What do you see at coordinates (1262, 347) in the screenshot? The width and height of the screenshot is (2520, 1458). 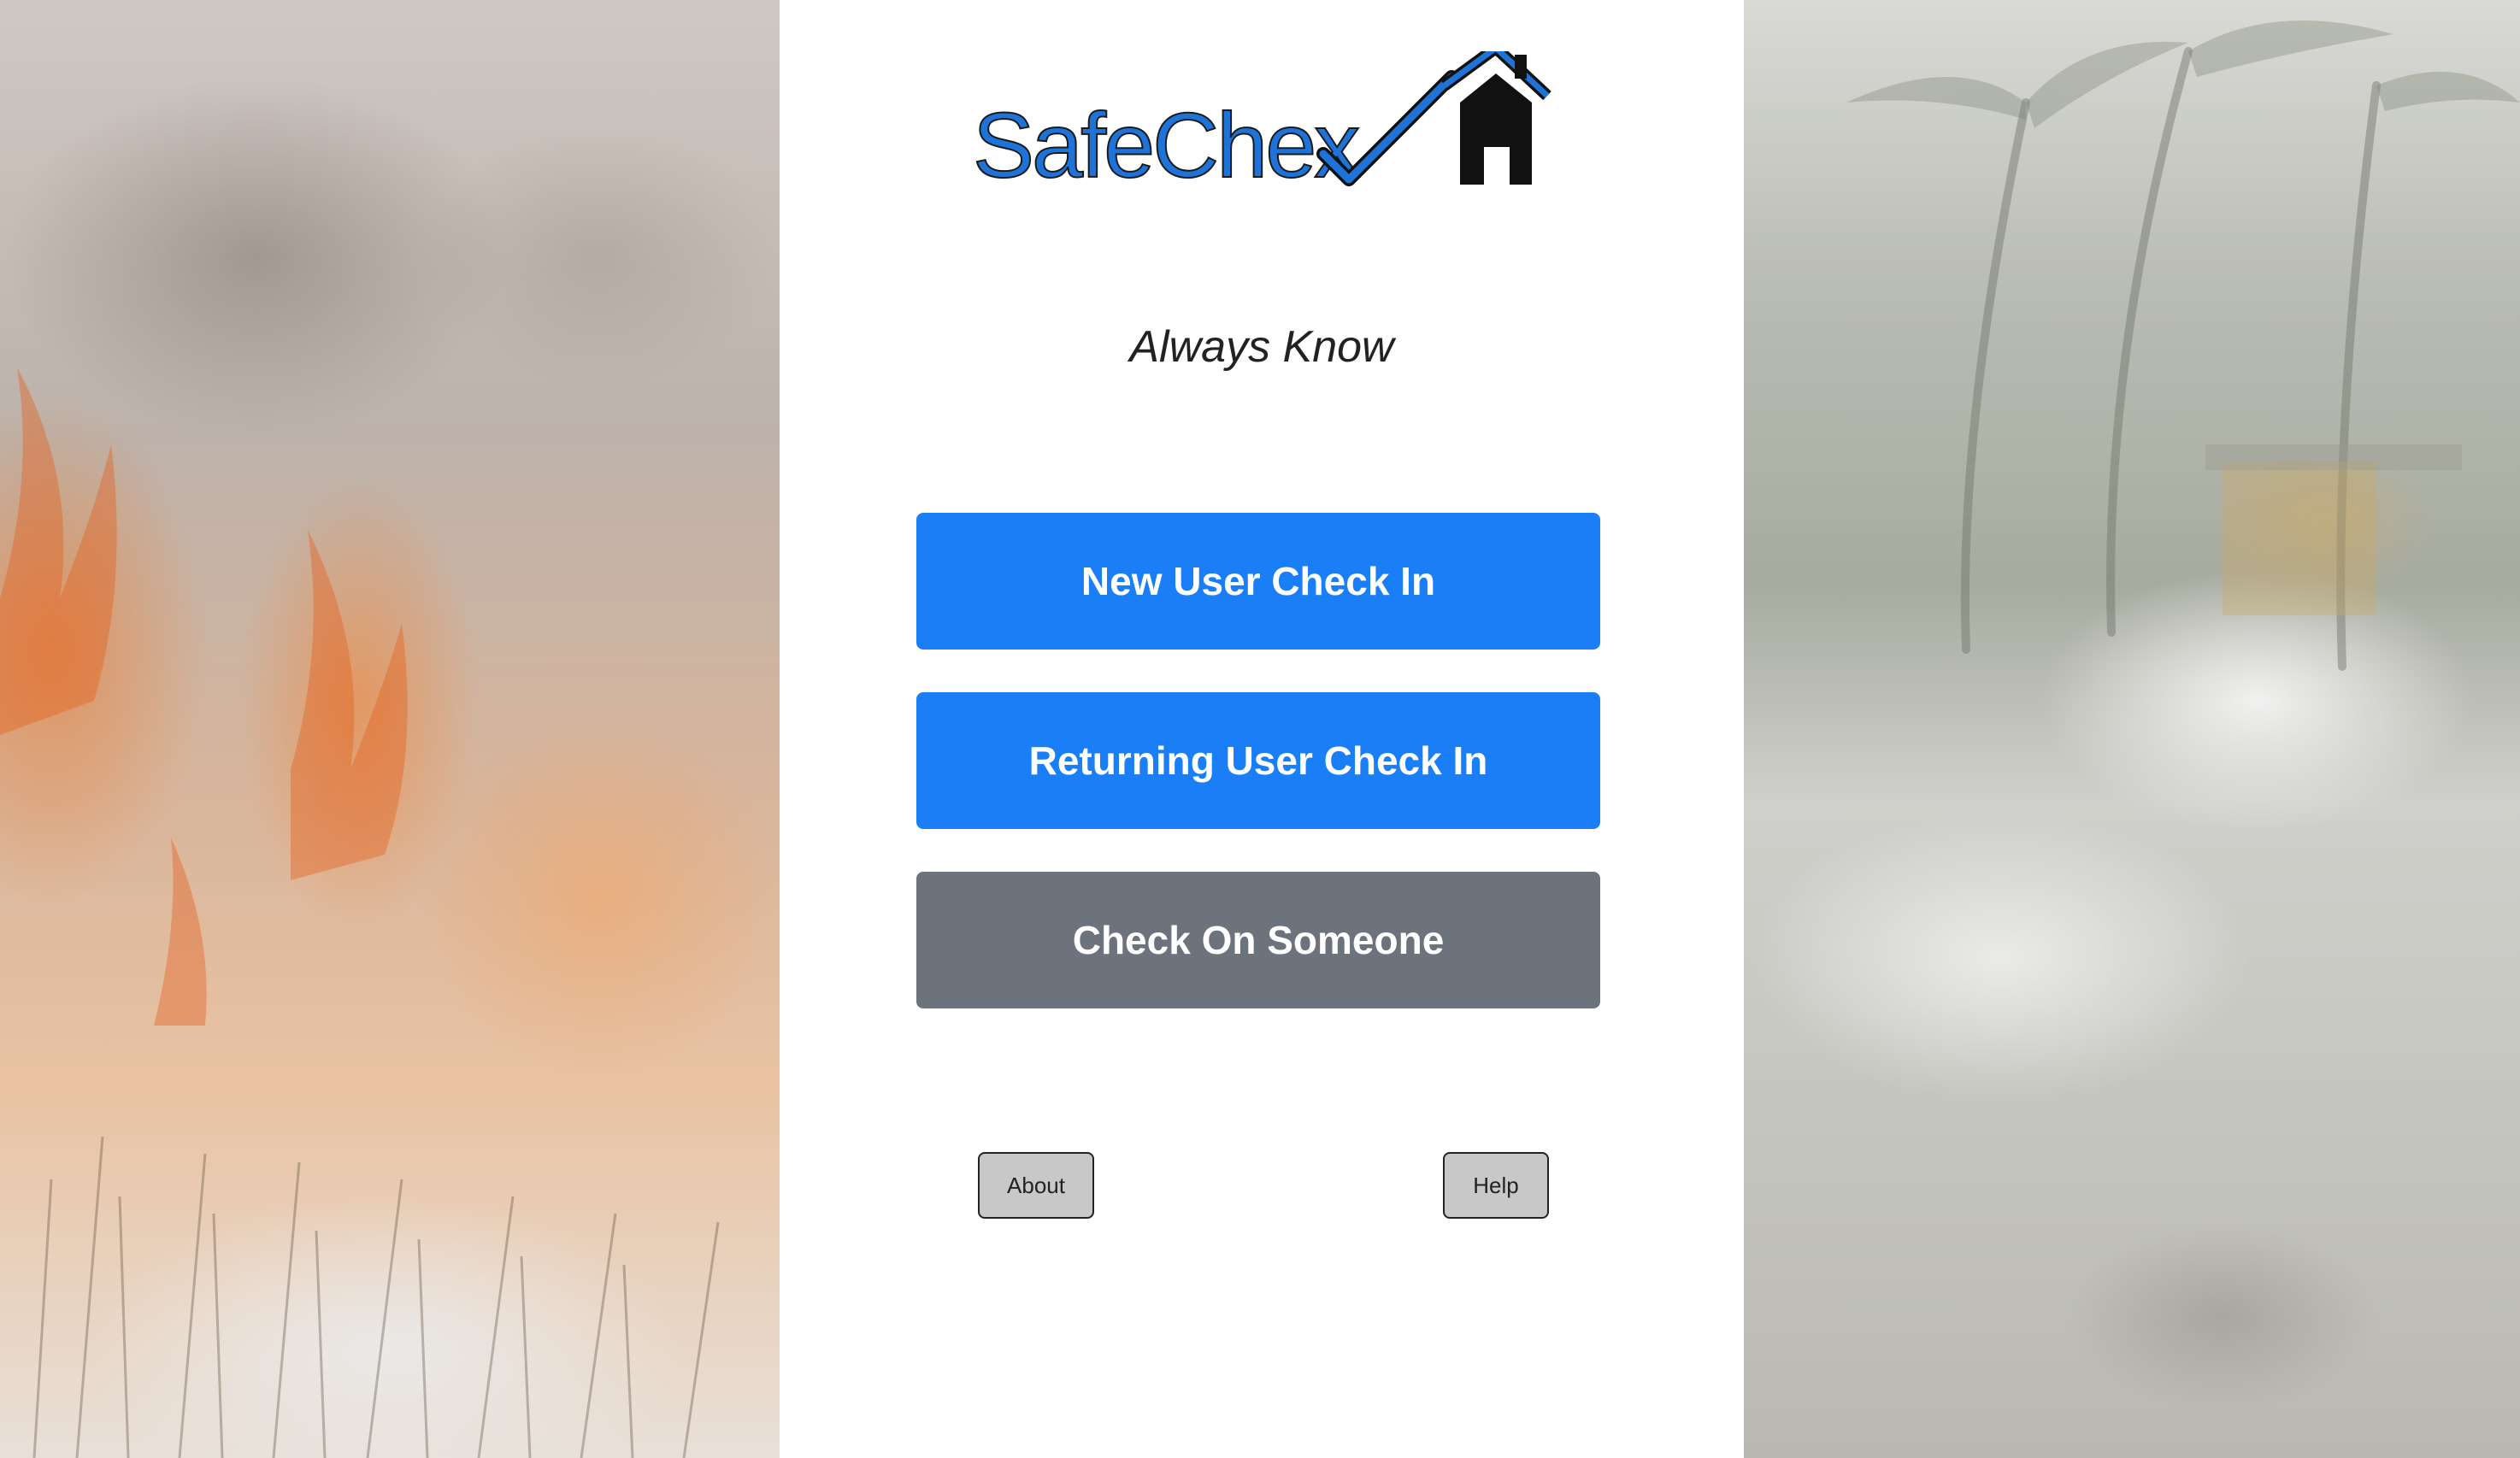 I see `tagline: Always Know` at bounding box center [1262, 347].